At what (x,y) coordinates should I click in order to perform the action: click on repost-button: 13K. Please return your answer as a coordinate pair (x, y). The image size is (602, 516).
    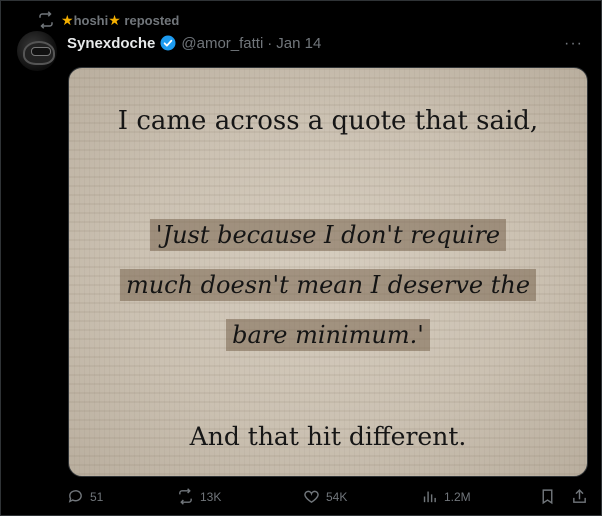
    Looking at the image, I should click on (199, 496).